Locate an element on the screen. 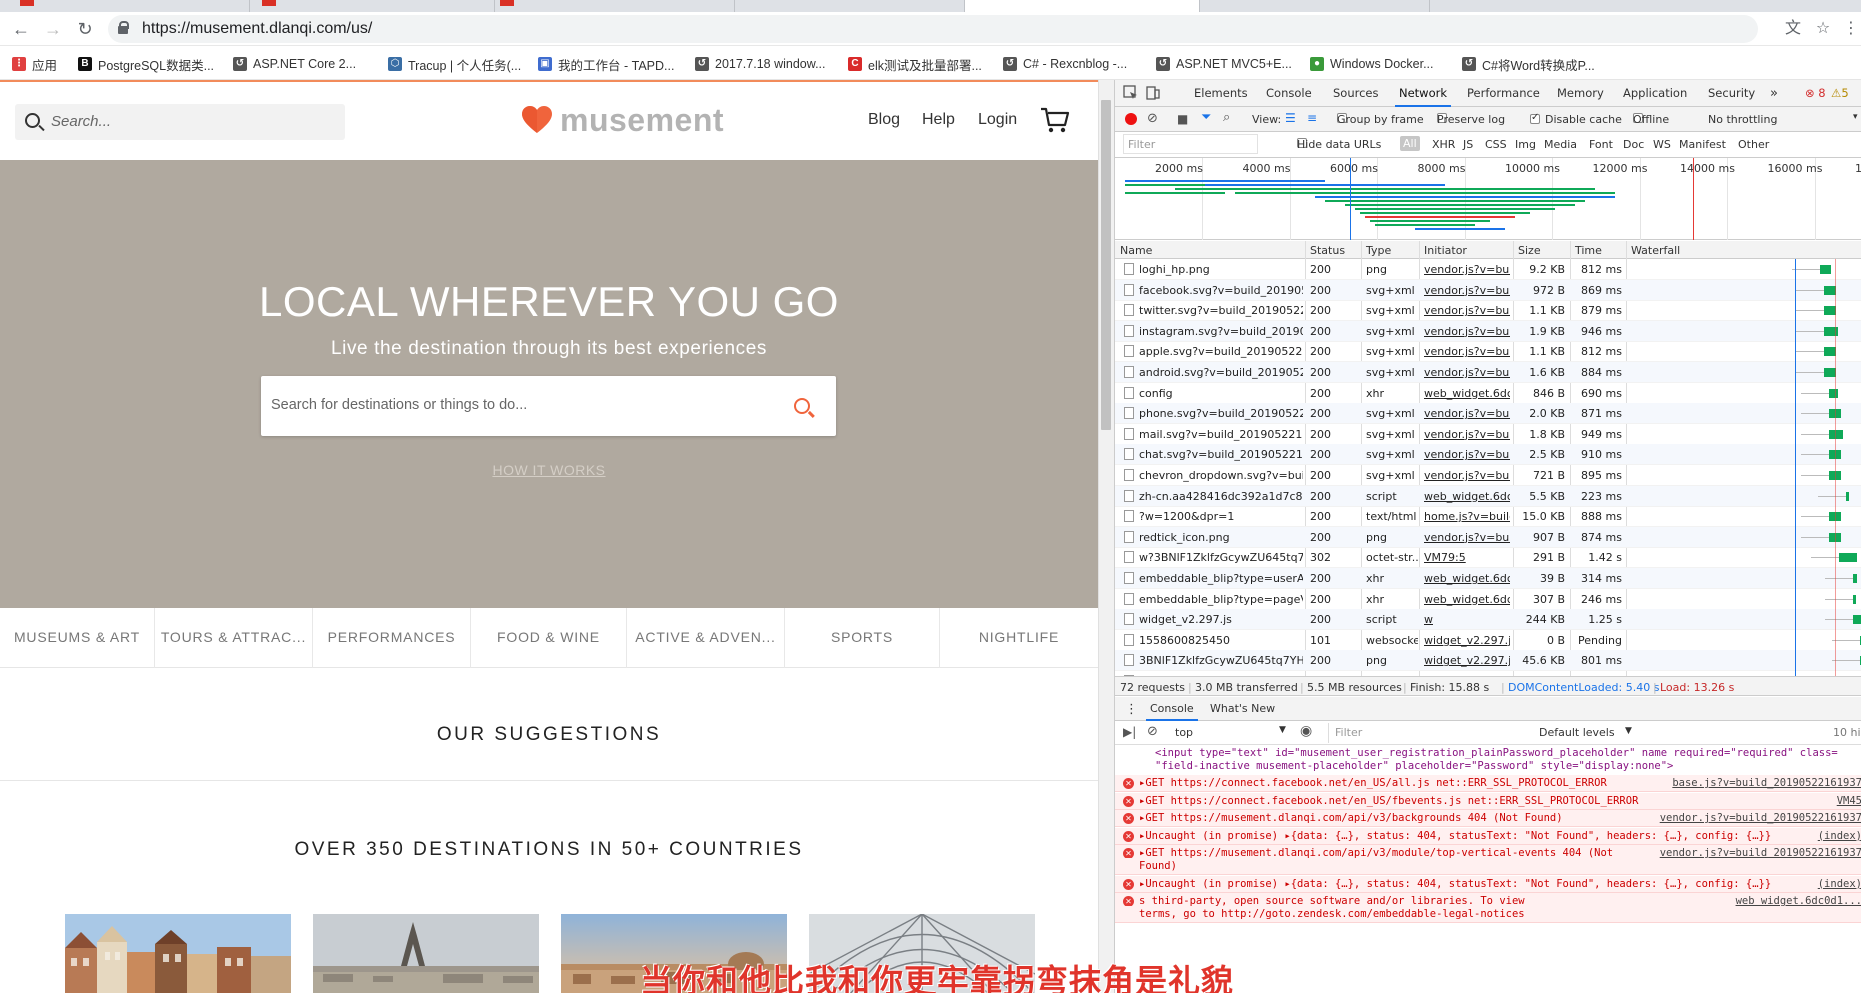 This screenshot has width=1861, height=993. cart-icon is located at coordinates (1055, 120).